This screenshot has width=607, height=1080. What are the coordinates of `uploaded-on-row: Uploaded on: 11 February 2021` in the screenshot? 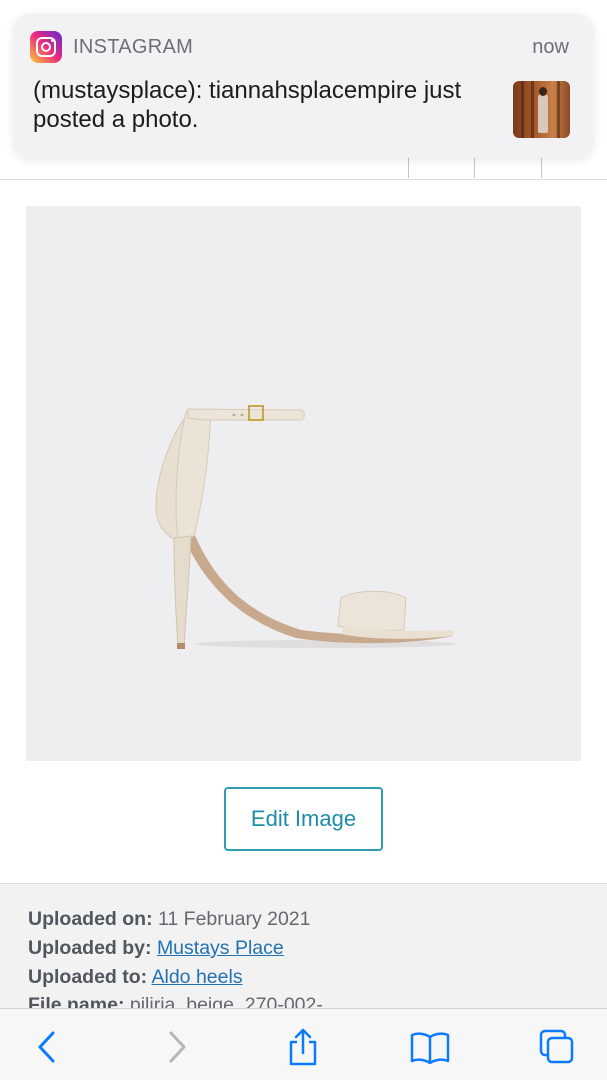 It's located at (169, 919).